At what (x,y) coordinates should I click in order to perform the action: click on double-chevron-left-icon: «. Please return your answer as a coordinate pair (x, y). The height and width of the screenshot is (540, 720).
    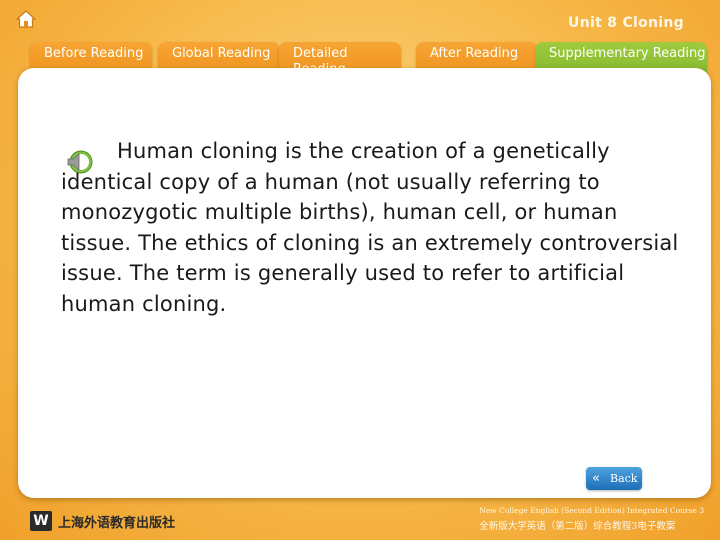
    Looking at the image, I should click on (596, 478).